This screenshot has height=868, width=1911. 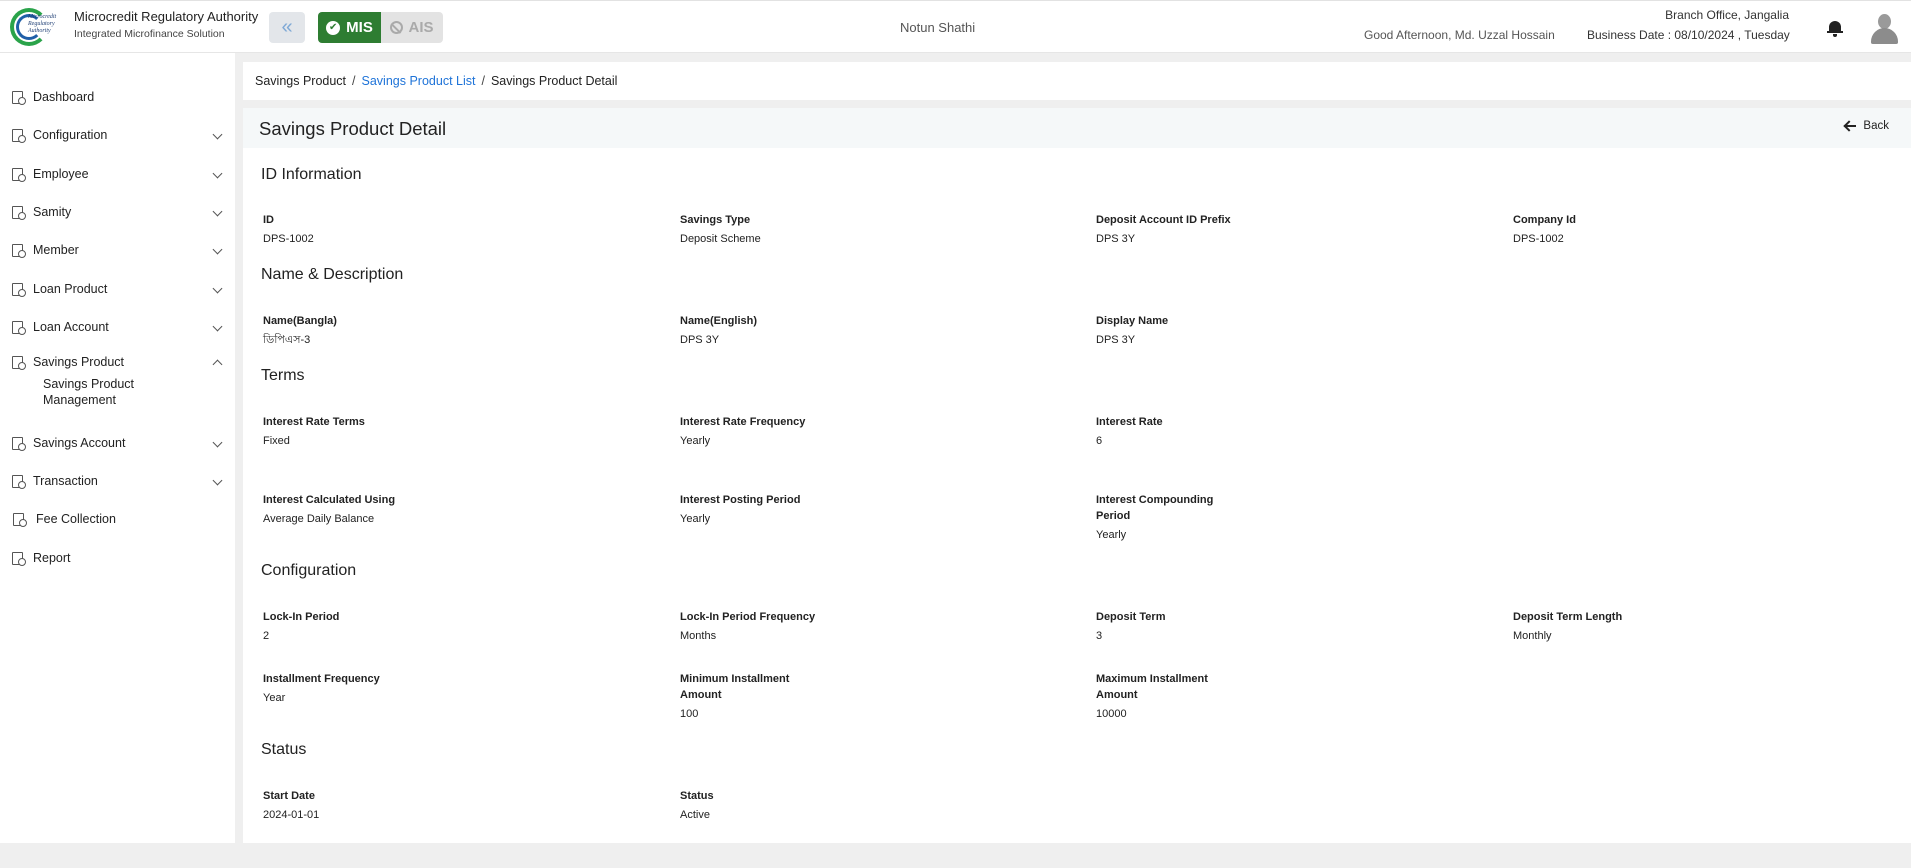 I want to click on savings-product-icon, so click(x=18, y=362).